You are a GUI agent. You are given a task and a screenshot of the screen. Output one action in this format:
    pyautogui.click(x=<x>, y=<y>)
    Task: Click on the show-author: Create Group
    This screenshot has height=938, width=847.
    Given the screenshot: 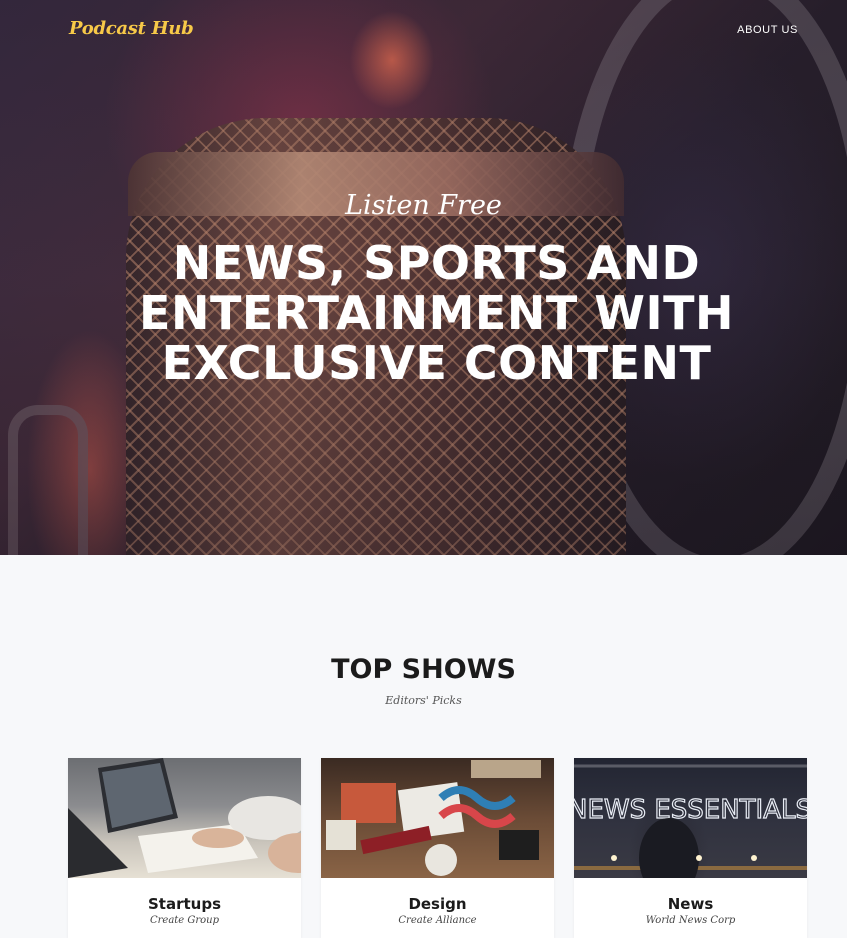 What is the action you would take?
    pyautogui.click(x=184, y=920)
    